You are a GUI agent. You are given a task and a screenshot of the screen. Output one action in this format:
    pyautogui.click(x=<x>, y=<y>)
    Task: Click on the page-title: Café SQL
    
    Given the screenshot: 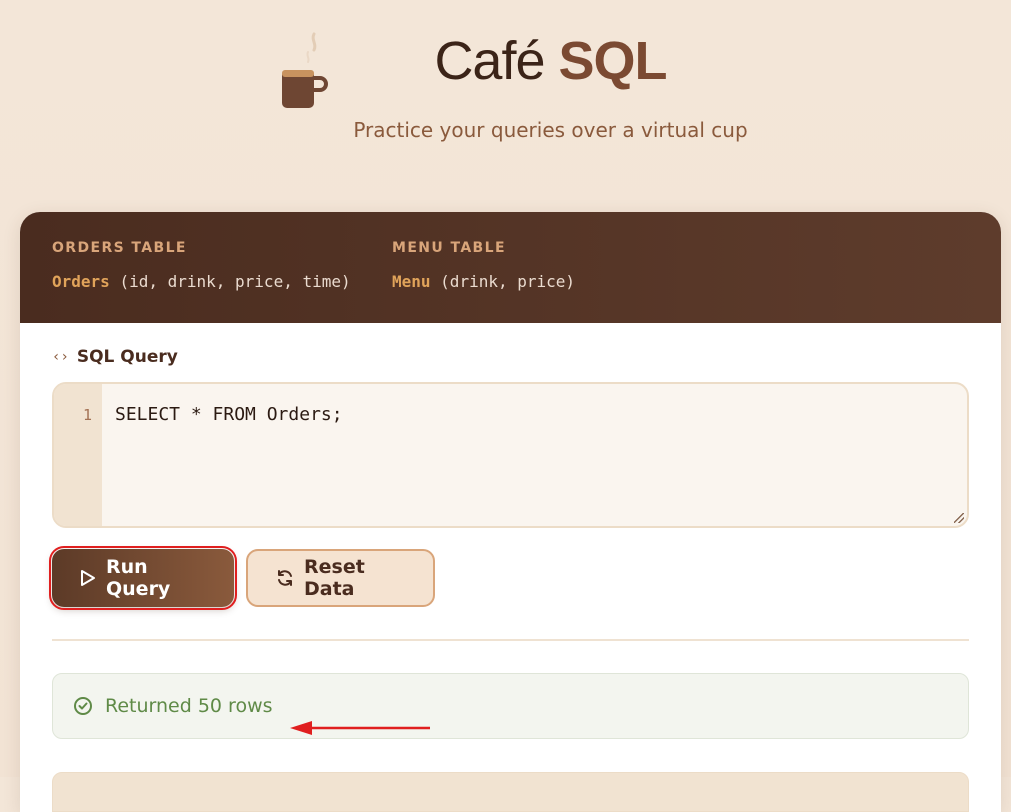 What is the action you would take?
    pyautogui.click(x=505, y=61)
    